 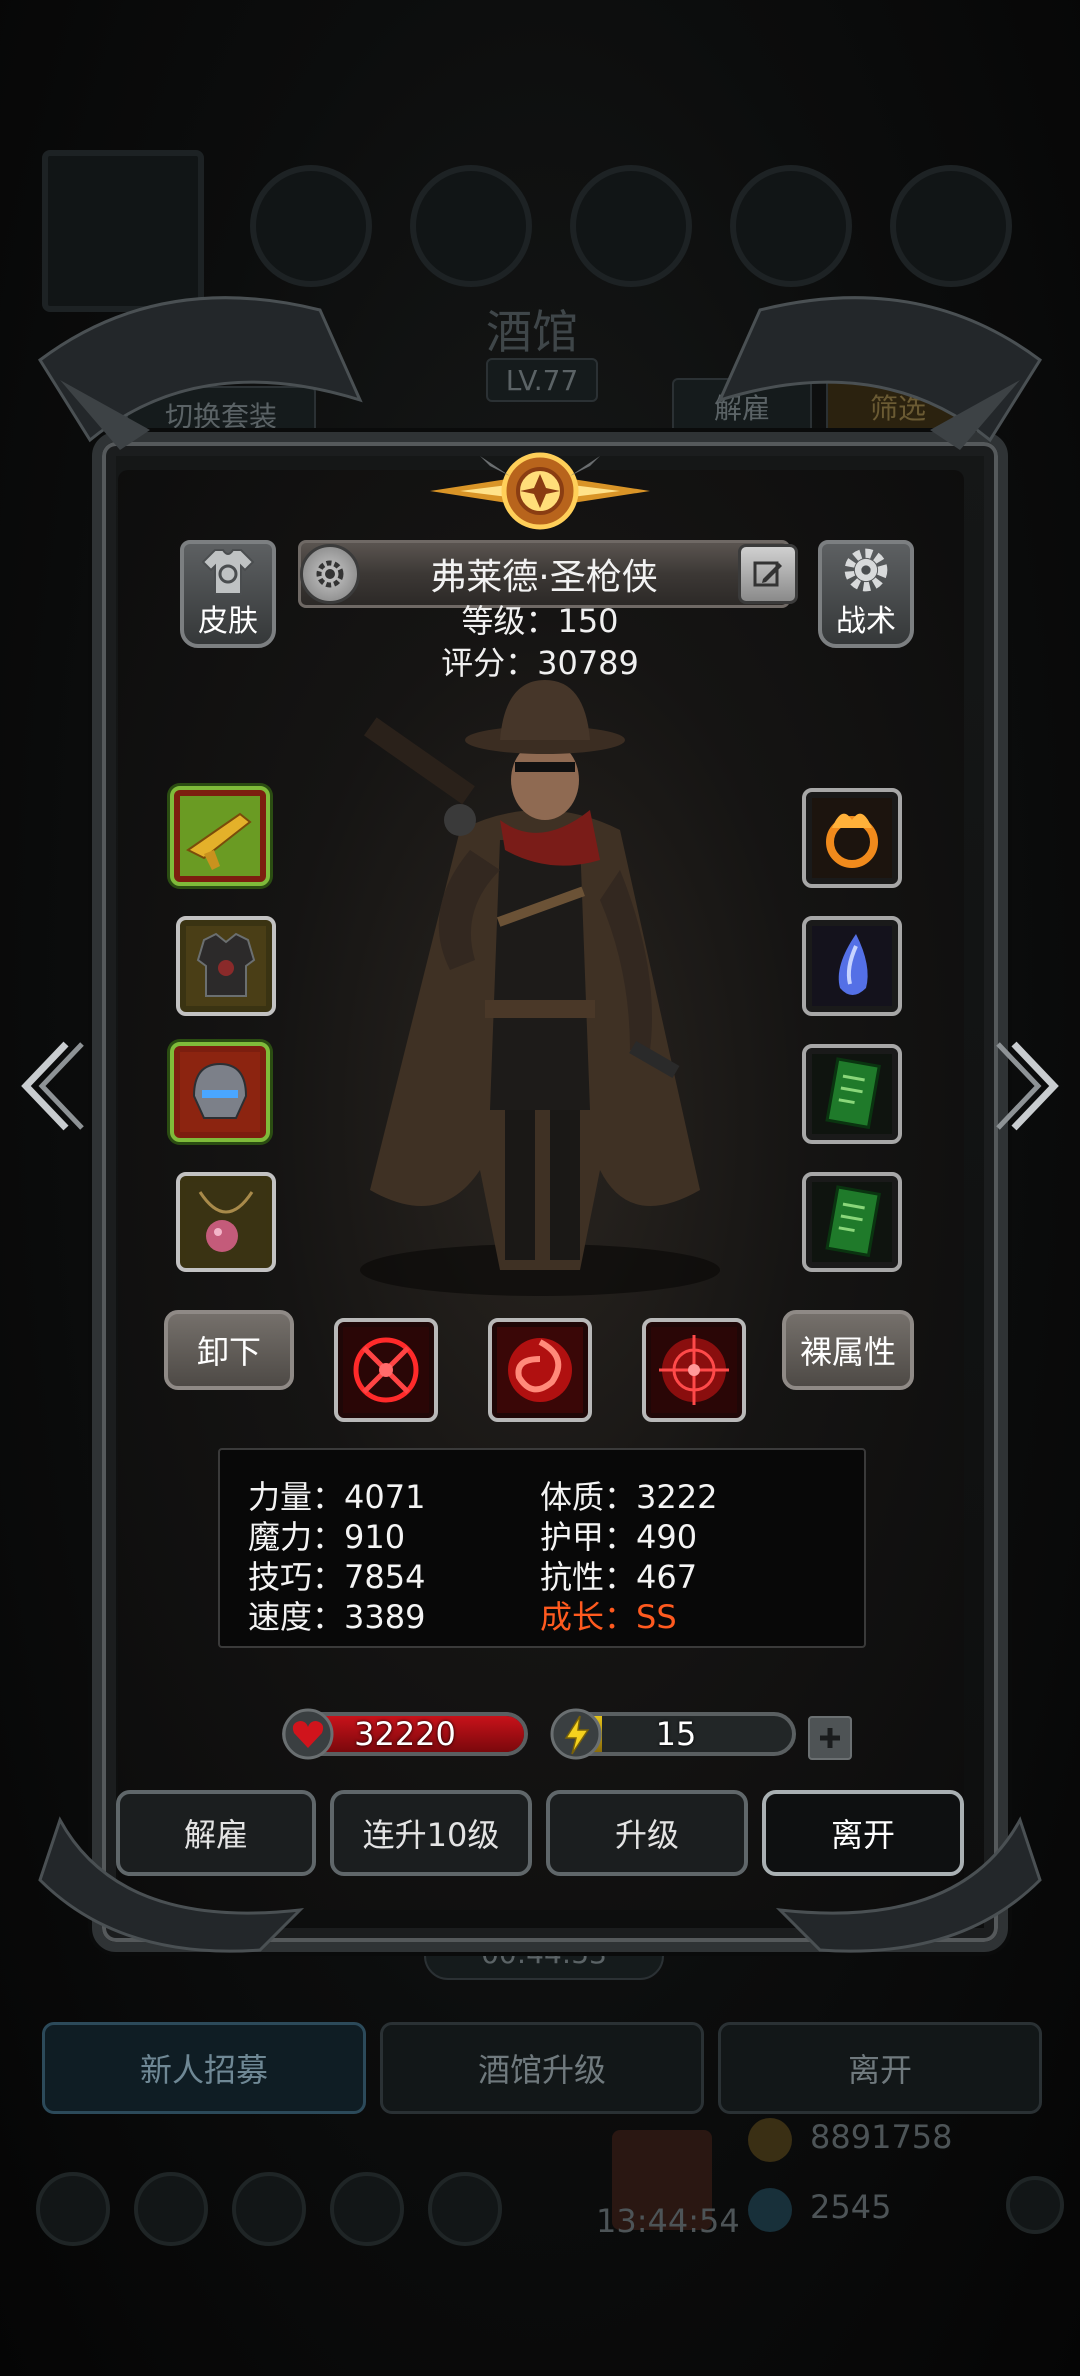 What do you see at coordinates (768, 574) in the screenshot?
I see `rename-edit-icon` at bounding box center [768, 574].